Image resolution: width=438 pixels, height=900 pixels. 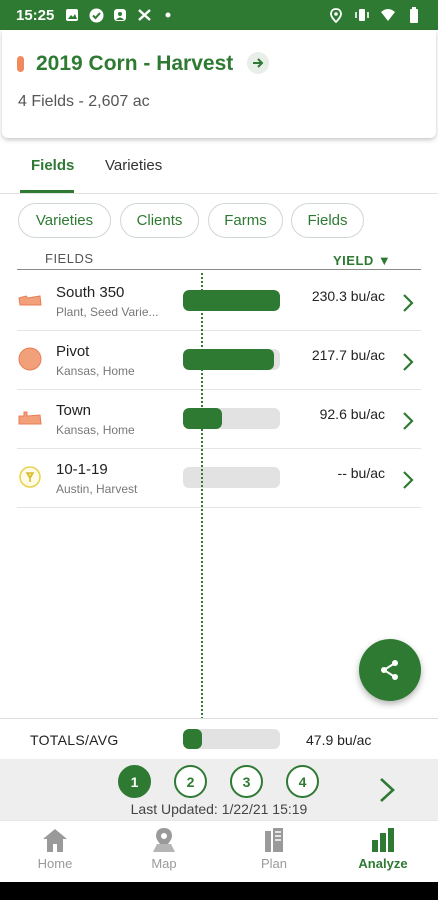 What do you see at coordinates (219, 167) in the screenshot?
I see `tab-bar: Fields Varieties` at bounding box center [219, 167].